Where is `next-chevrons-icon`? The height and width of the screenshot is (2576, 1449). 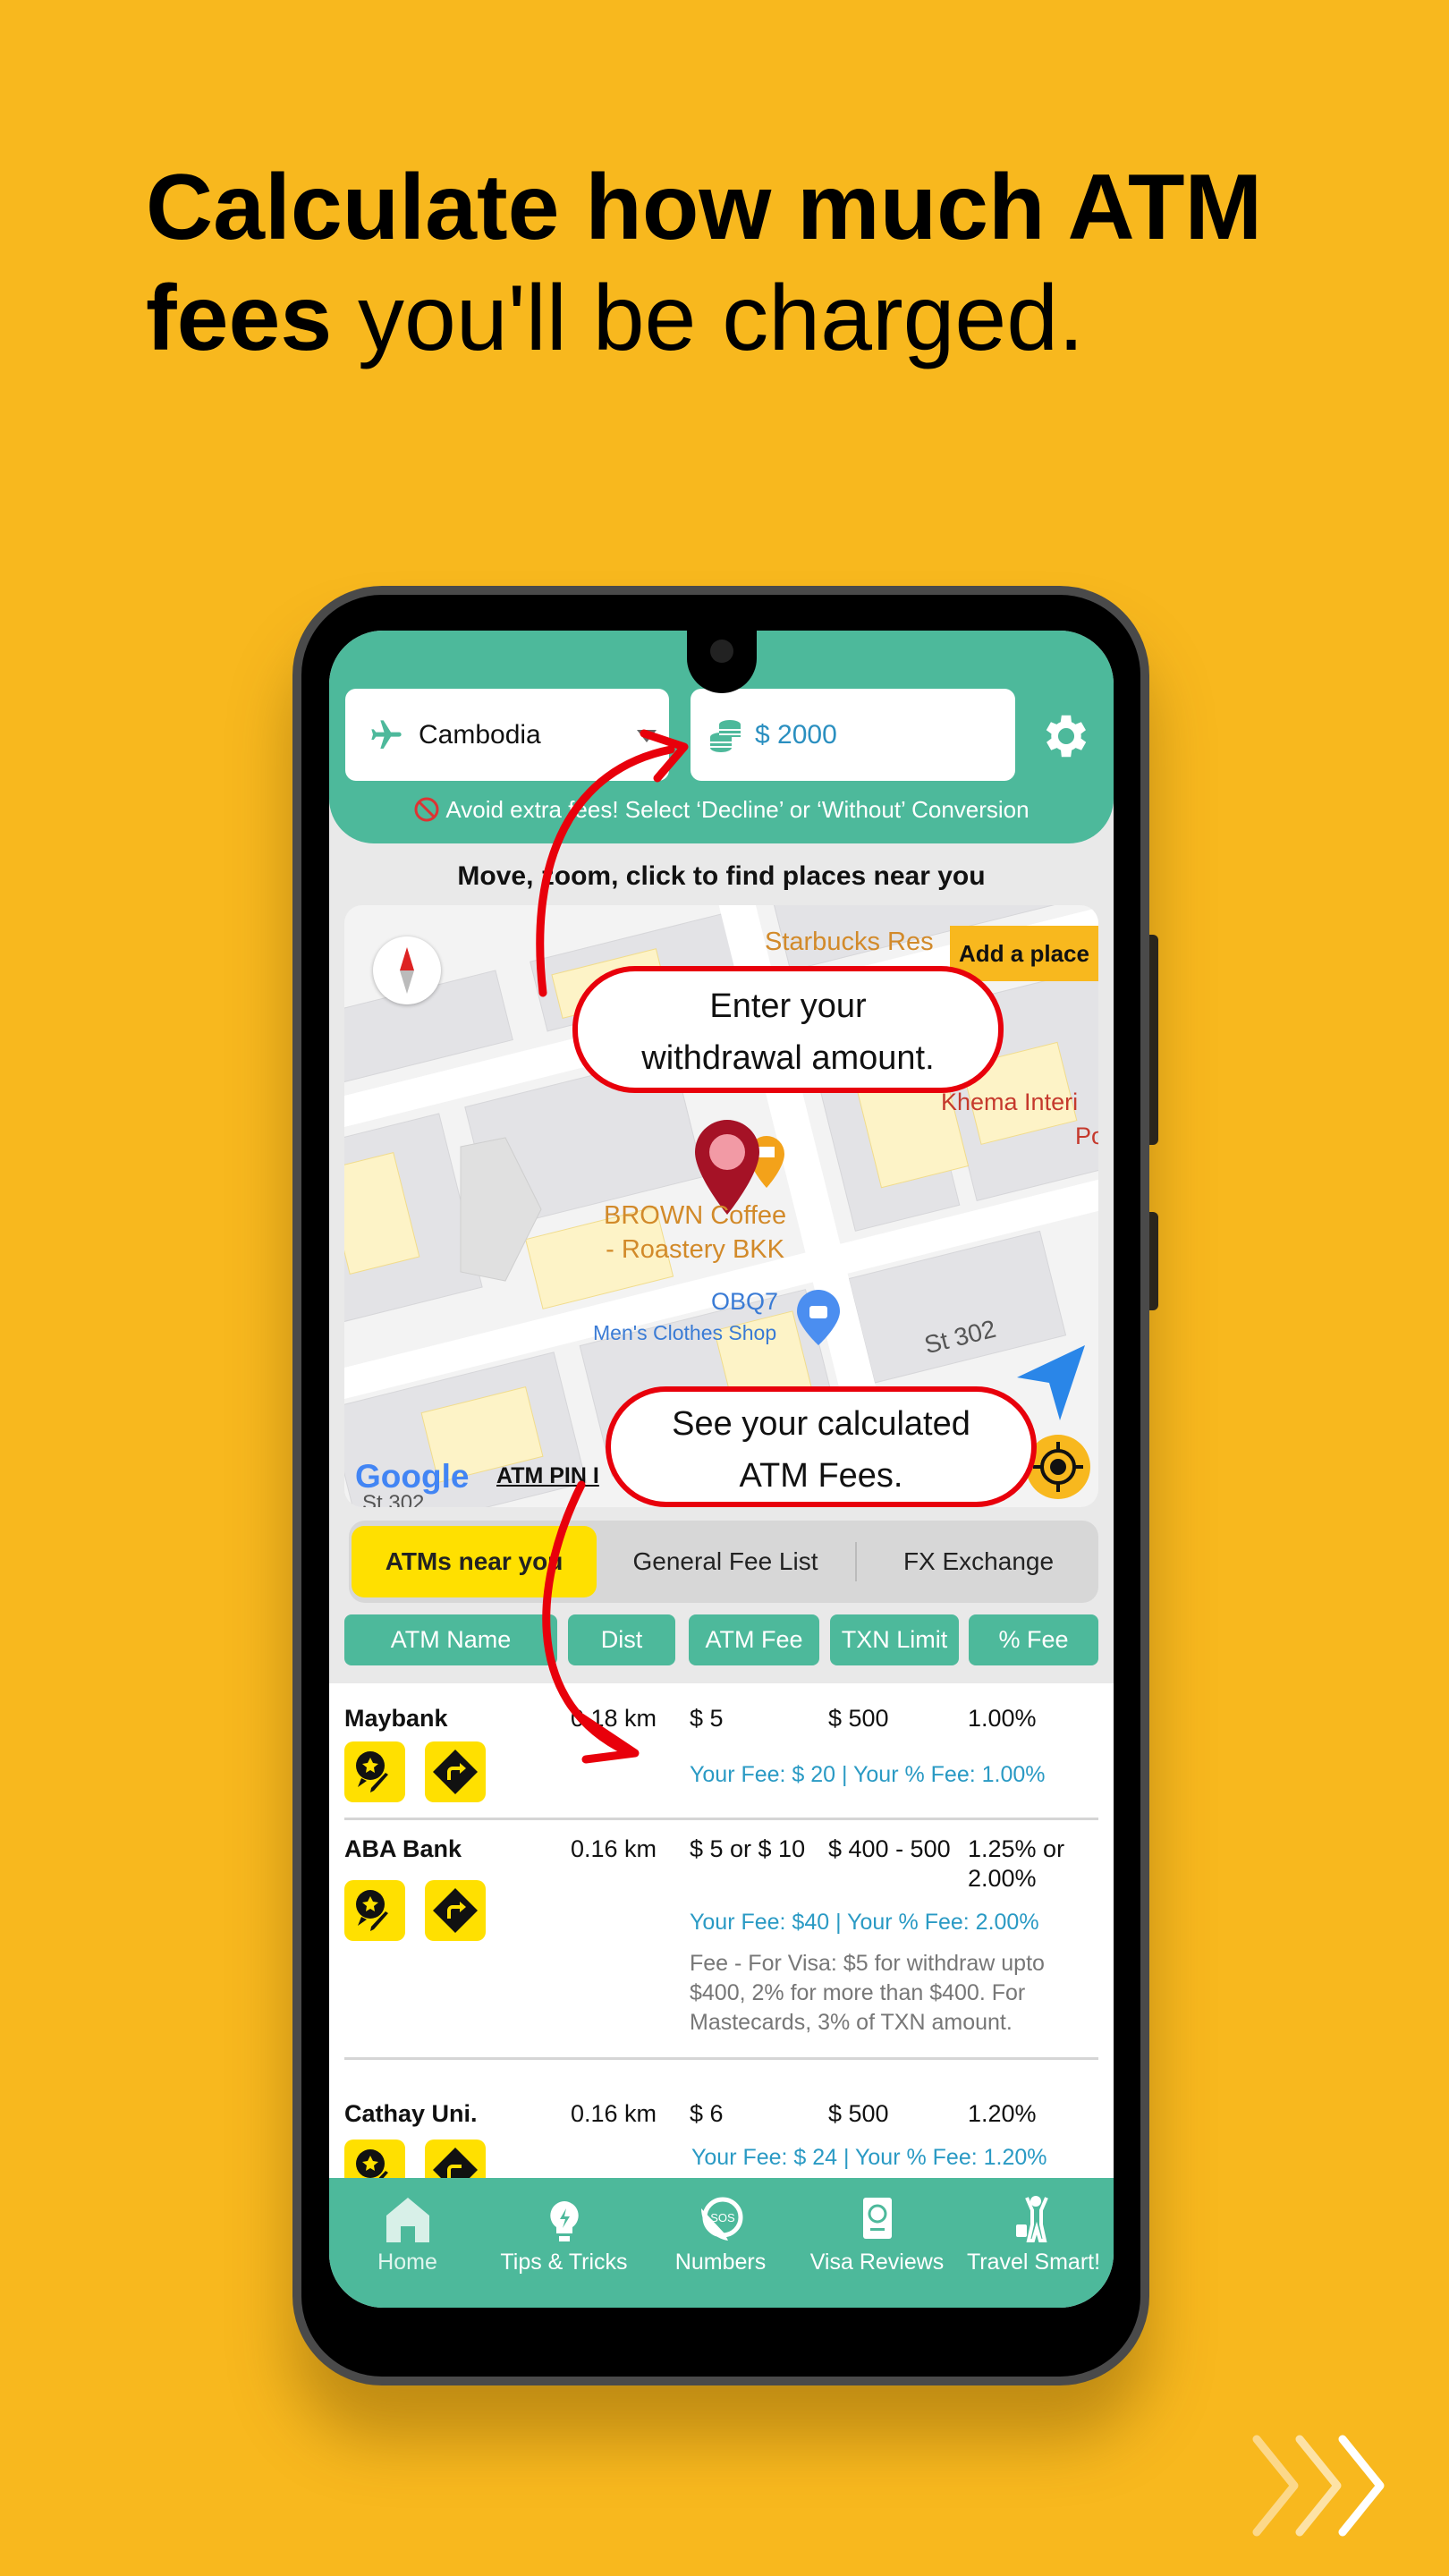
next-chevrons-icon is located at coordinates (1319, 2486).